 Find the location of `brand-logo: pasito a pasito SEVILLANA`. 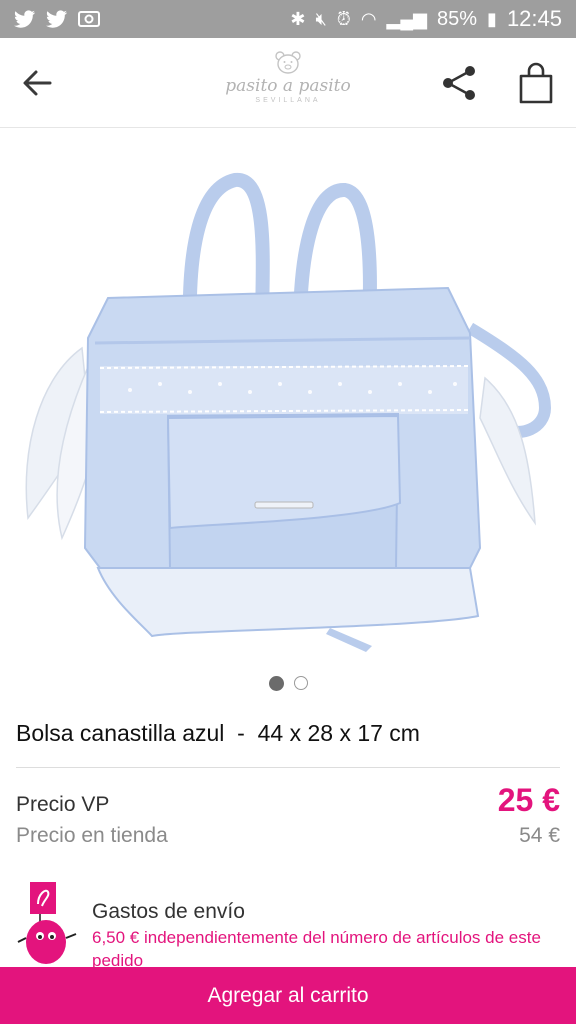

brand-logo: pasito a pasito SEVILLANA is located at coordinates (288, 85).